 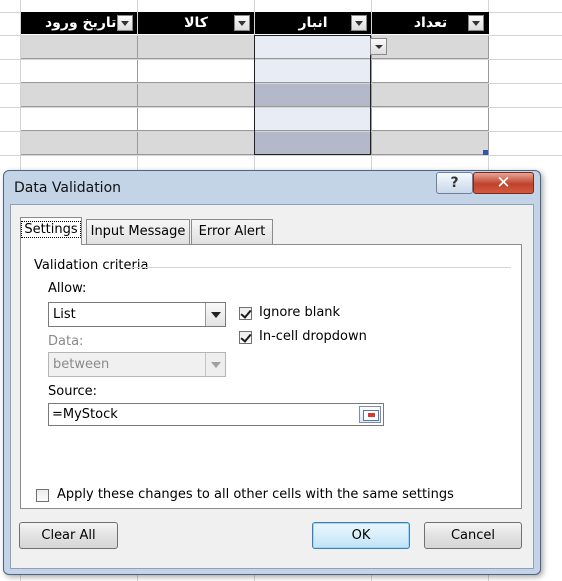 I want to click on tab-label: Input Message, so click(x=138, y=231).